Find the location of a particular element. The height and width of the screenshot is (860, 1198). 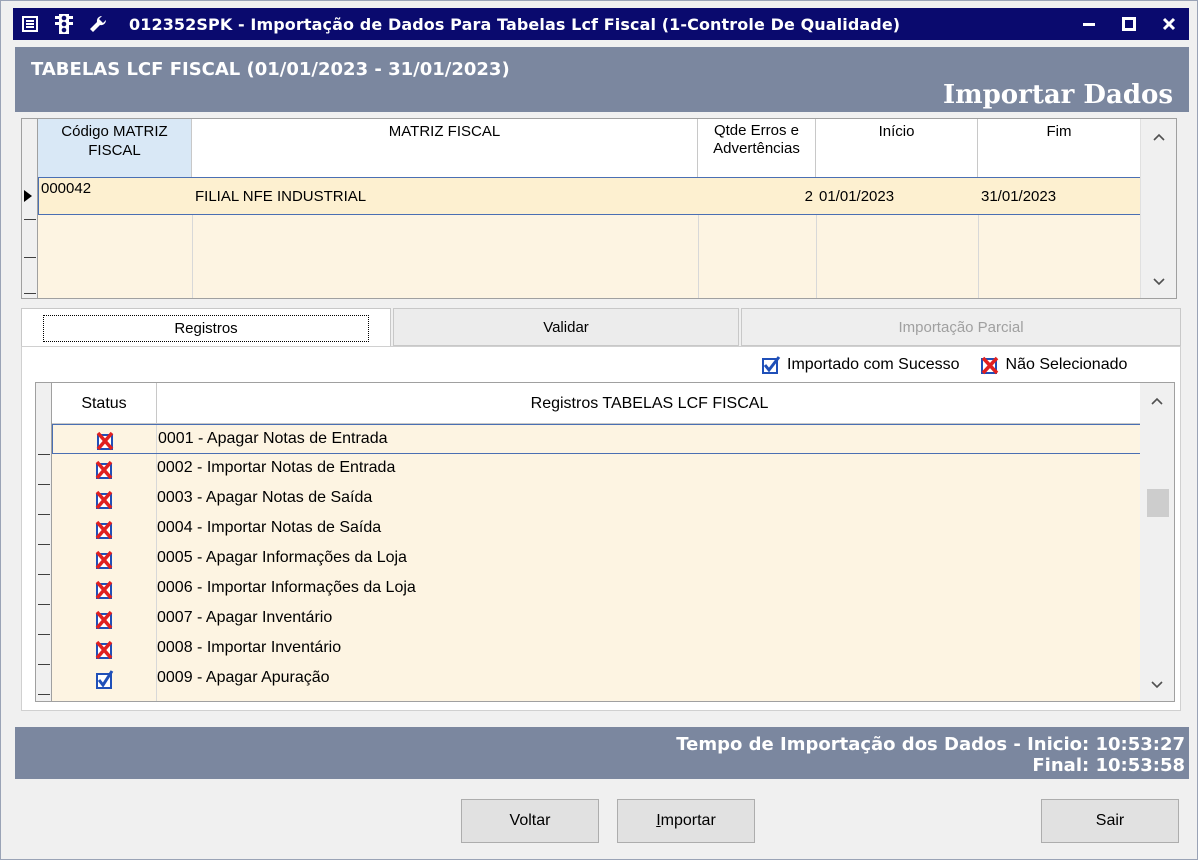

sair-button: Sair is located at coordinates (1110, 821).